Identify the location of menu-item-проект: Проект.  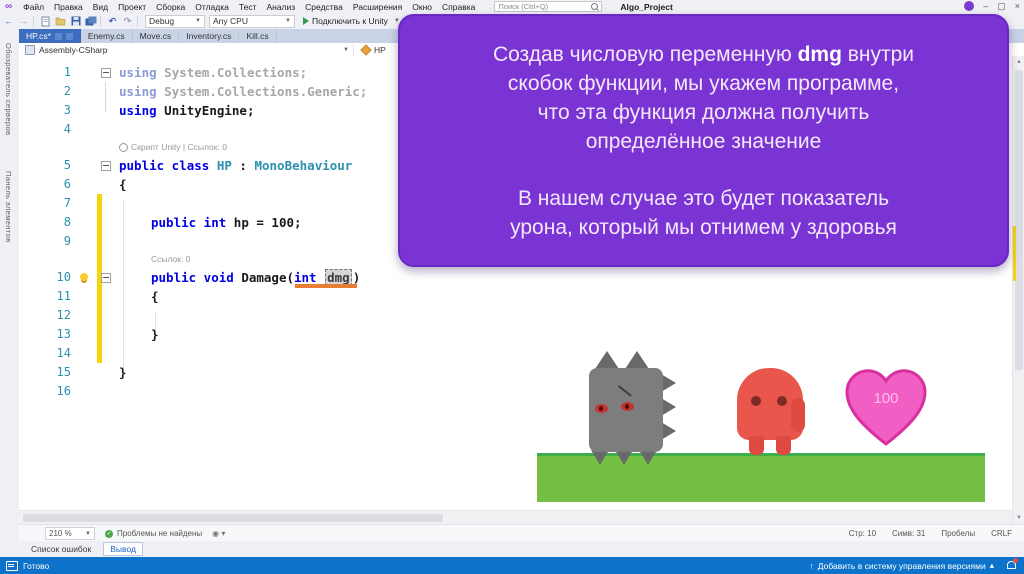
(132, 7).